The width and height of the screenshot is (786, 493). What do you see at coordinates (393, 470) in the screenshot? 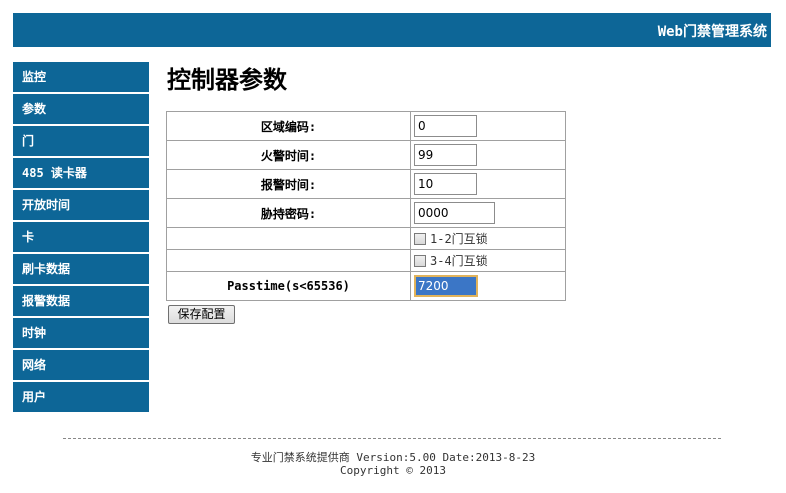
I see `footer-copyright-text: Copyright © 2013` at bounding box center [393, 470].